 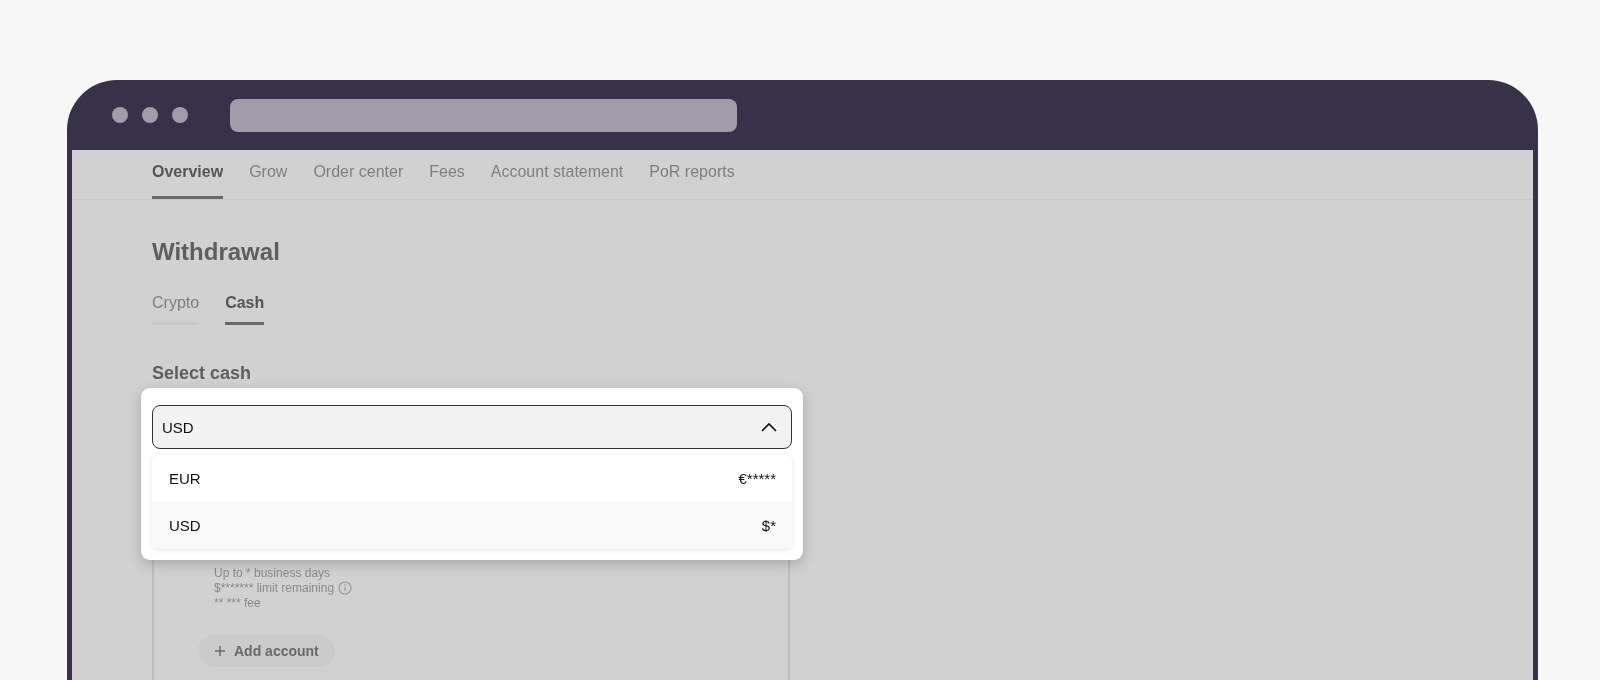 What do you see at coordinates (472, 525) in the screenshot?
I see `currency-option: USD $*` at bounding box center [472, 525].